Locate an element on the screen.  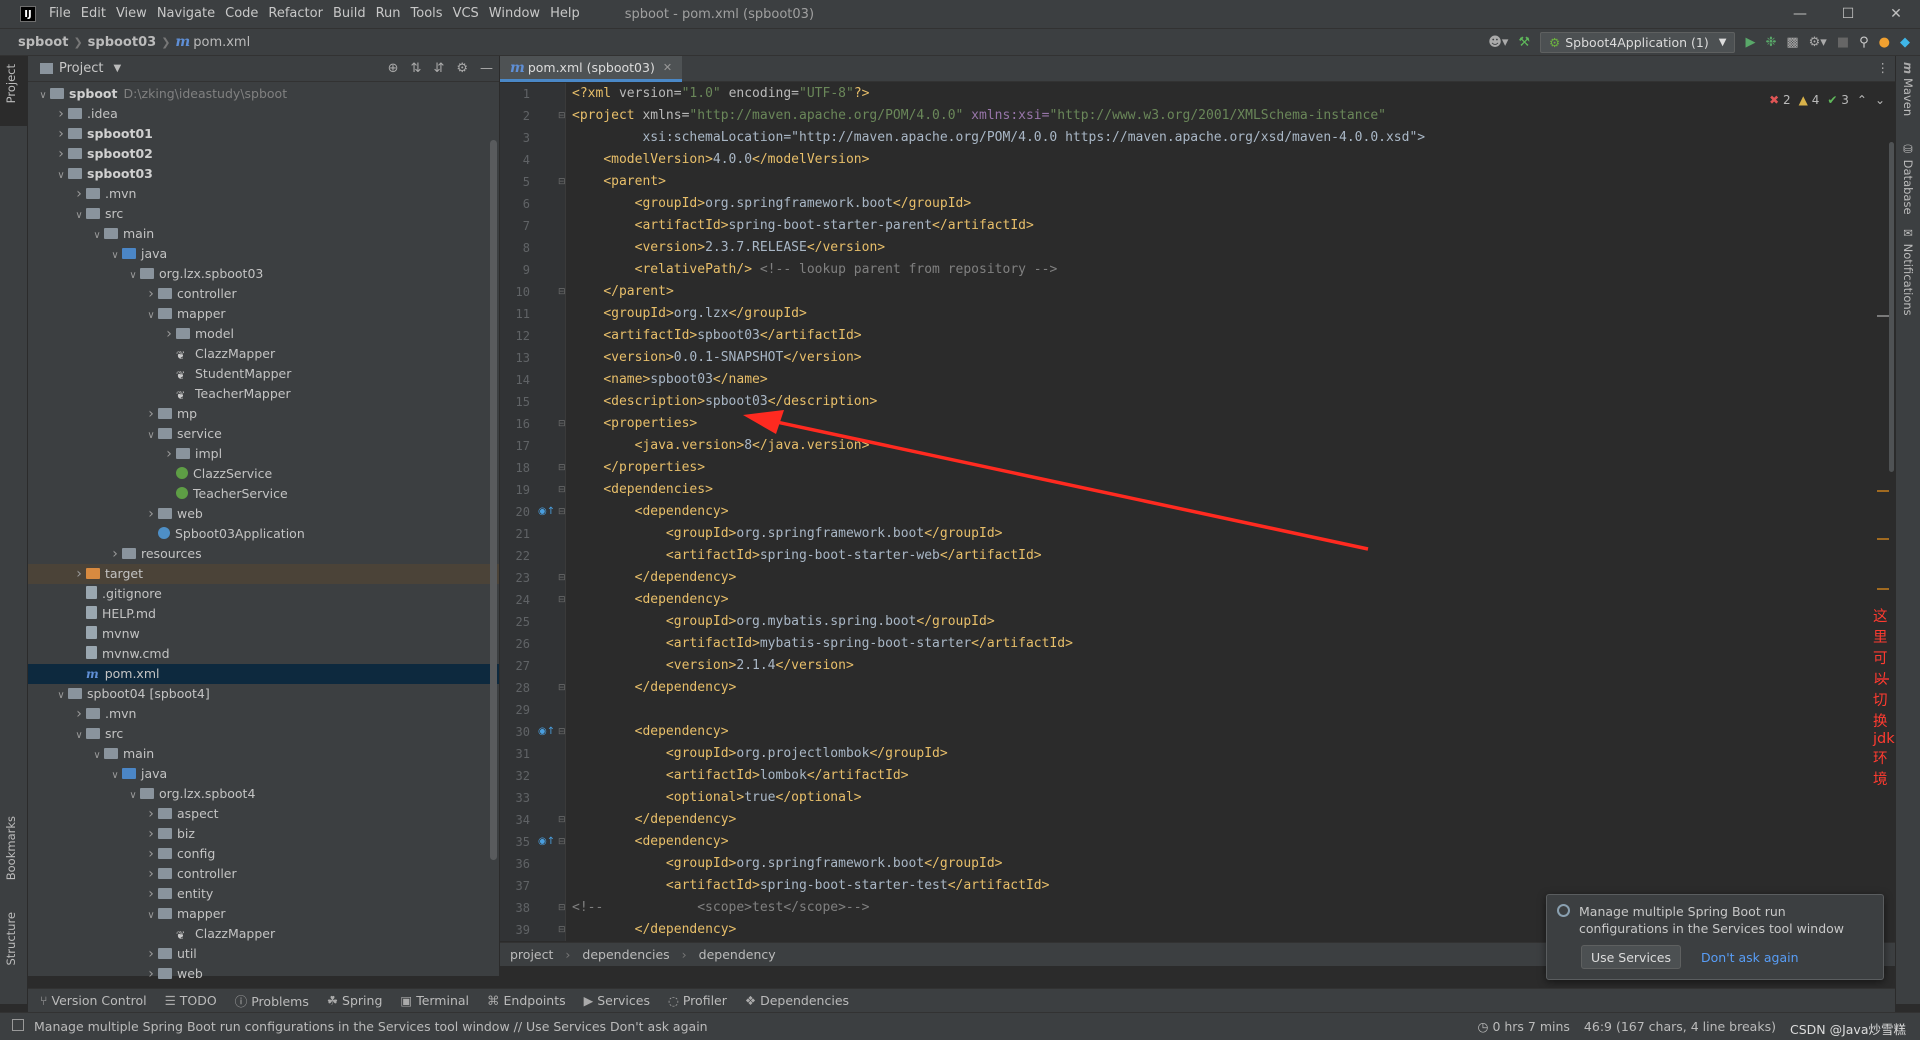
tree-item: › resources is located at coordinates (263, 554).